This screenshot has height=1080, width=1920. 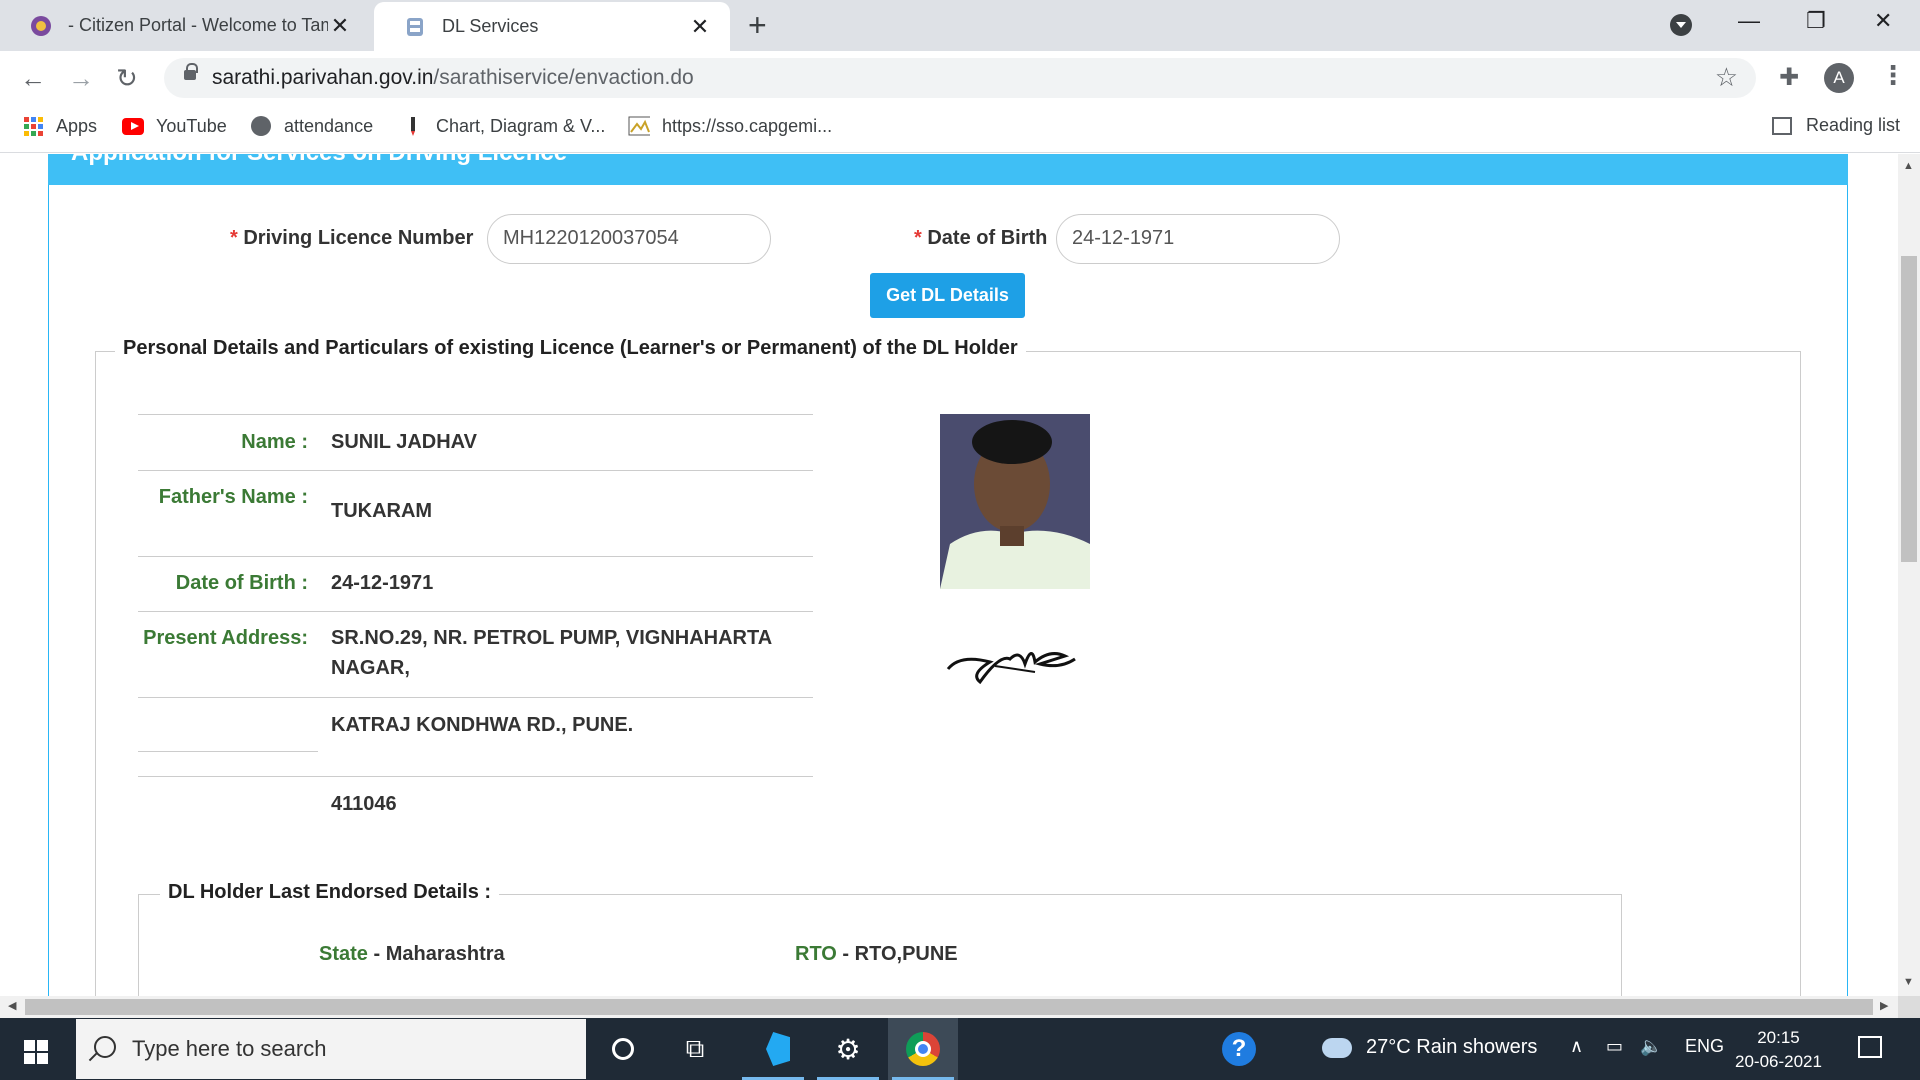 What do you see at coordinates (1789, 77) in the screenshot?
I see `extensions-icon: ✚` at bounding box center [1789, 77].